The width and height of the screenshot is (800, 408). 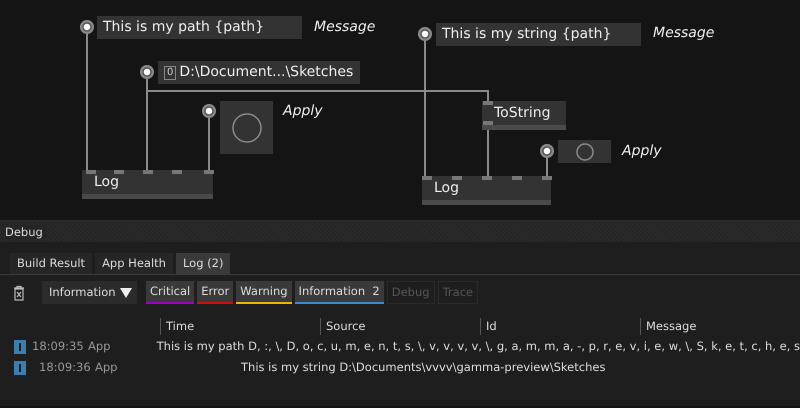 What do you see at coordinates (170, 73) in the screenshot?
I see `index-tag: 0` at bounding box center [170, 73].